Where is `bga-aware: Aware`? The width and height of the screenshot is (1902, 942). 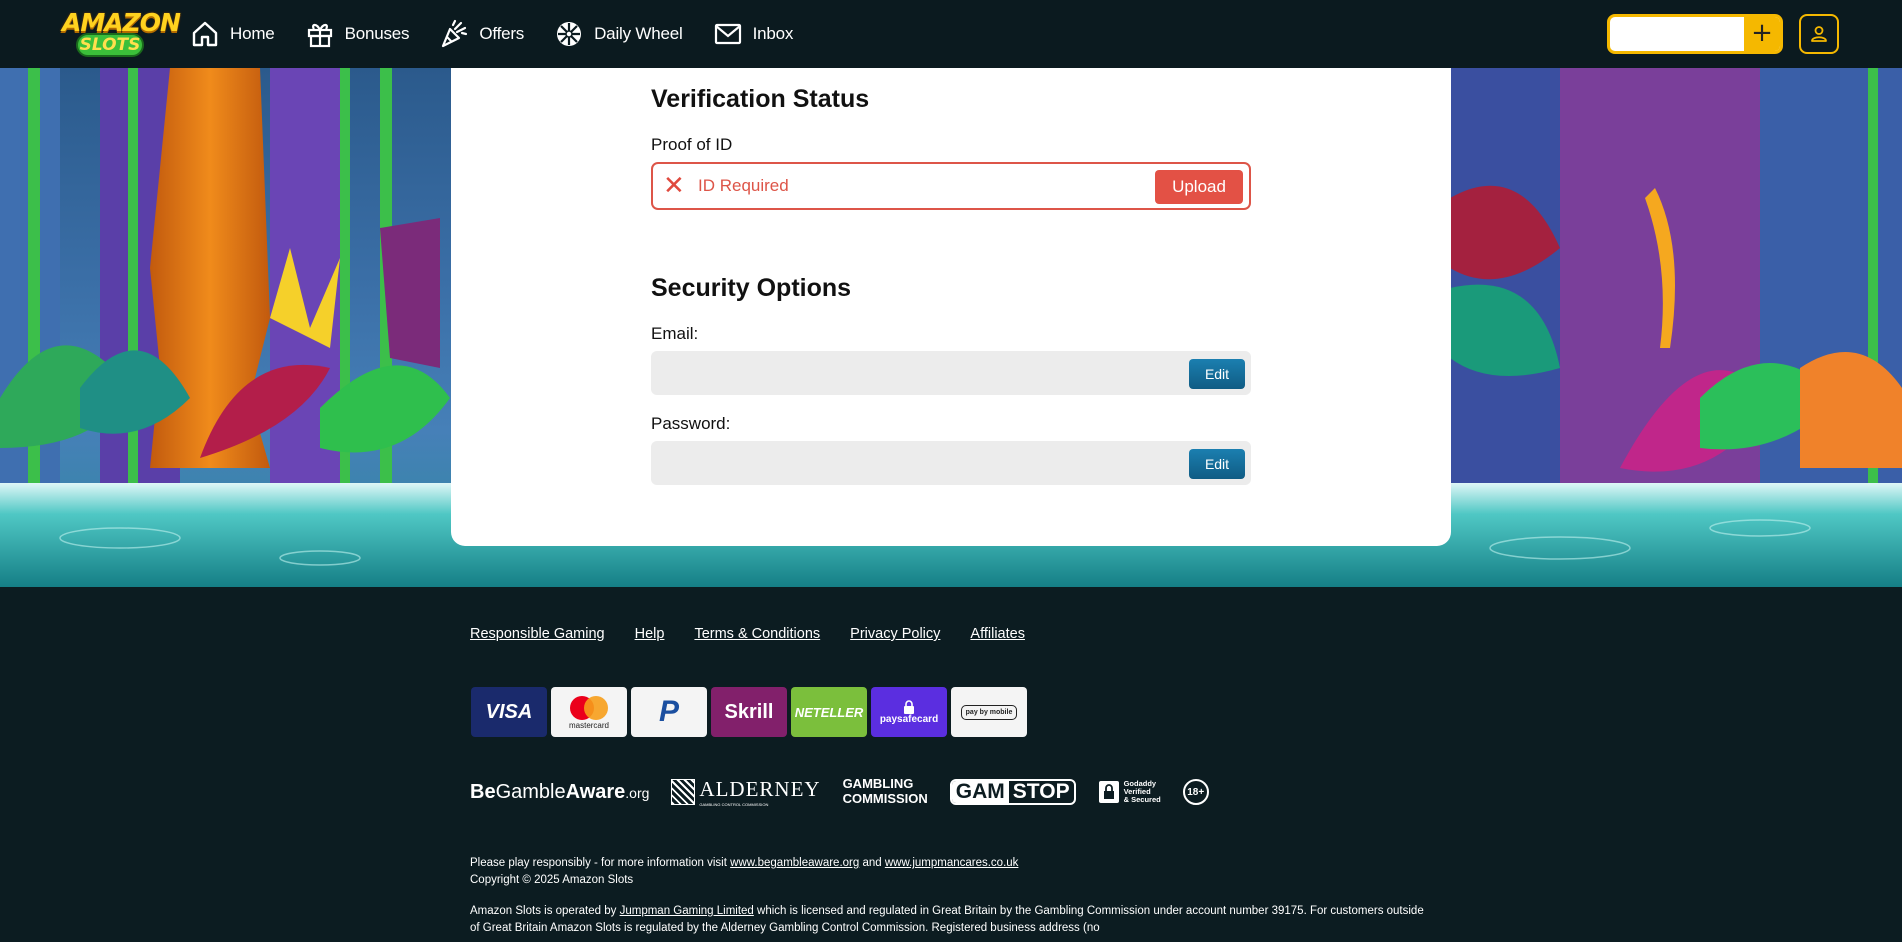 bga-aware: Aware is located at coordinates (595, 791).